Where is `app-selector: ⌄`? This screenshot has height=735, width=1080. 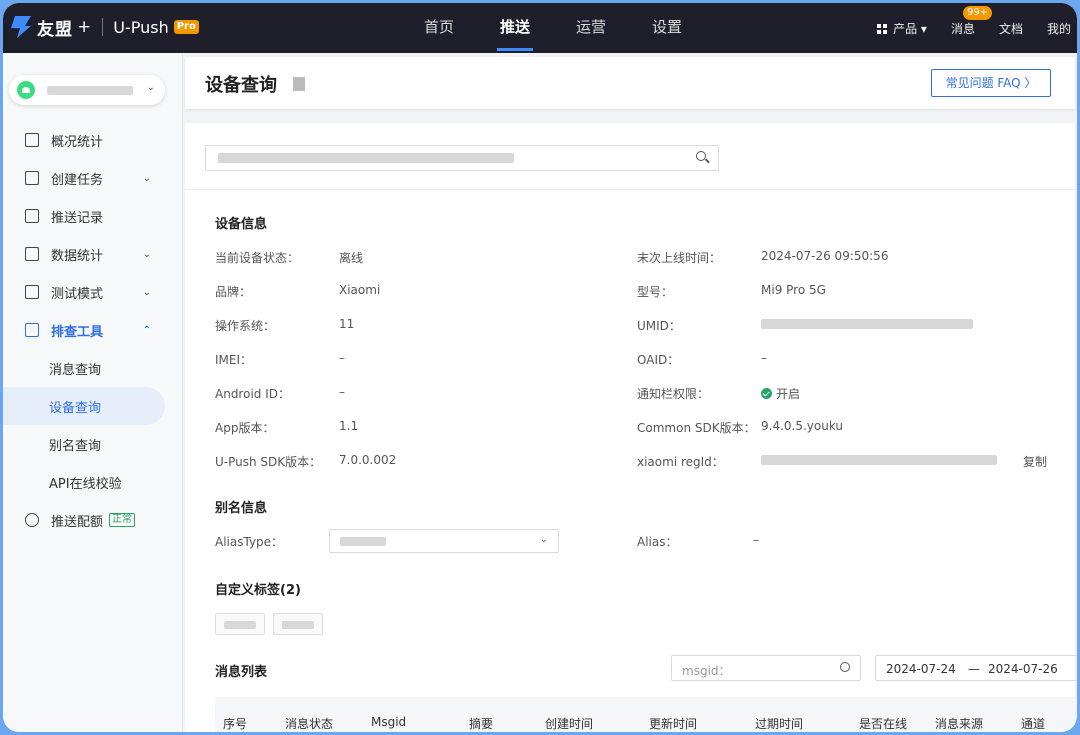 app-selector: ⌄ is located at coordinates (87, 90).